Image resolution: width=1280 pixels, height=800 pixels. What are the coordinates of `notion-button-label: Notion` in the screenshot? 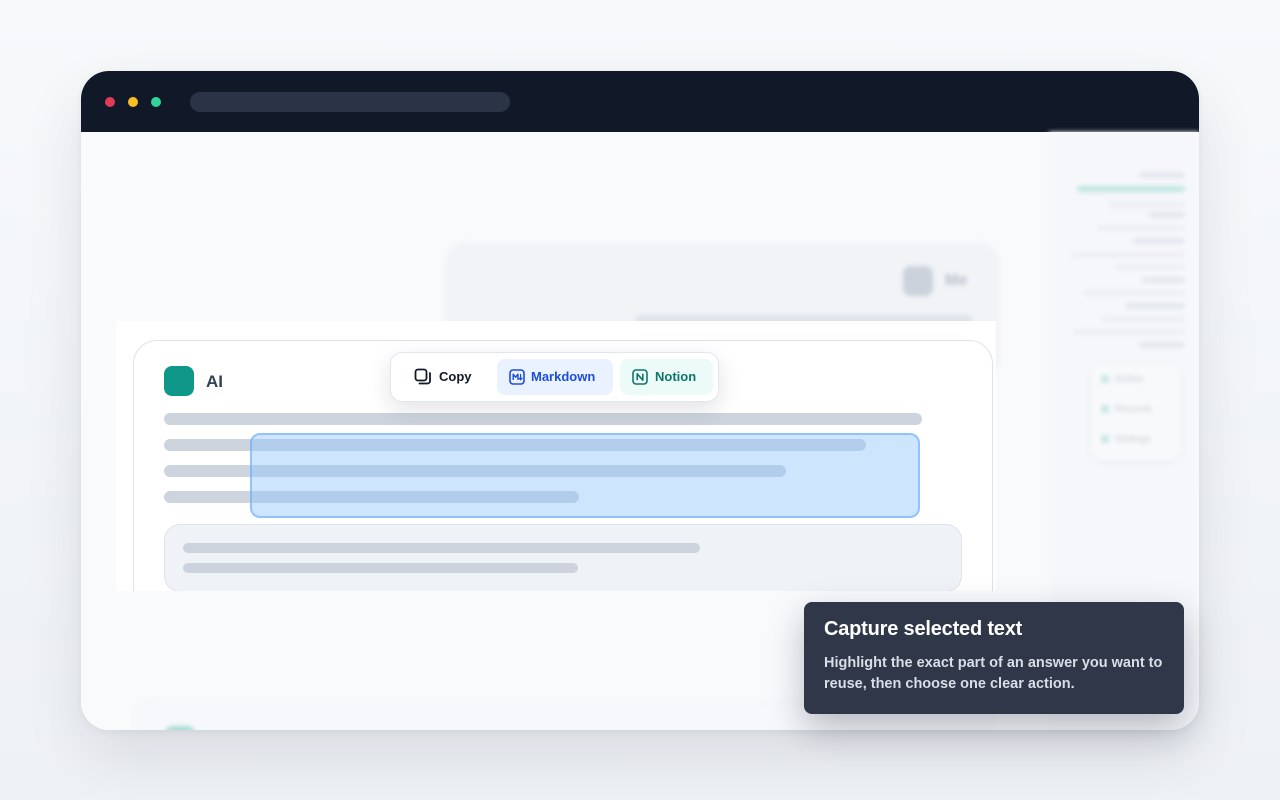 It's located at (676, 376).